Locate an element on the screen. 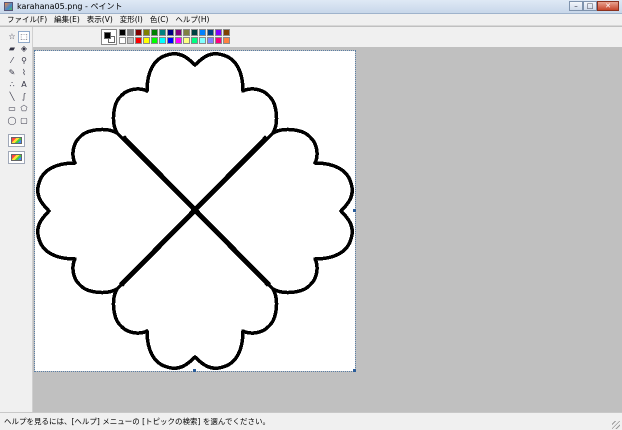 Image resolution: width=622 pixels, height=430 pixels. close-button: ✕ is located at coordinates (608, 6).